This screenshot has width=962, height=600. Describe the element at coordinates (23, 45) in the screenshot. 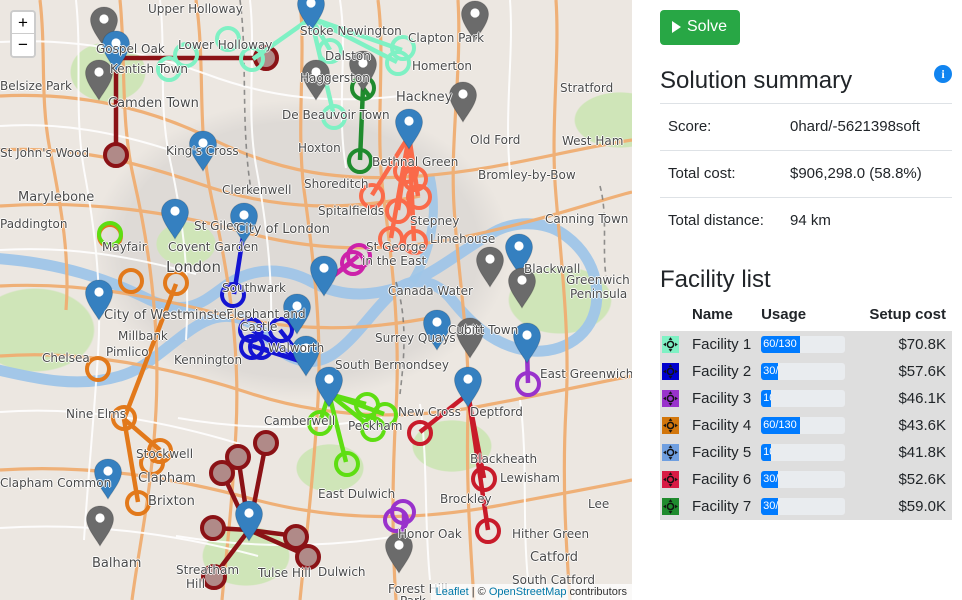

I see `zoom-out-button: −` at that location.